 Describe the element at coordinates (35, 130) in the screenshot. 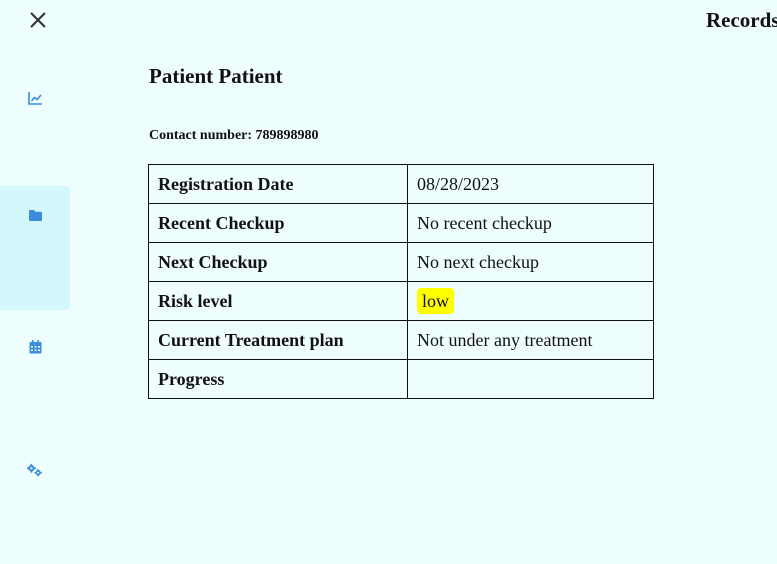

I see `sidebar-item-chart` at that location.